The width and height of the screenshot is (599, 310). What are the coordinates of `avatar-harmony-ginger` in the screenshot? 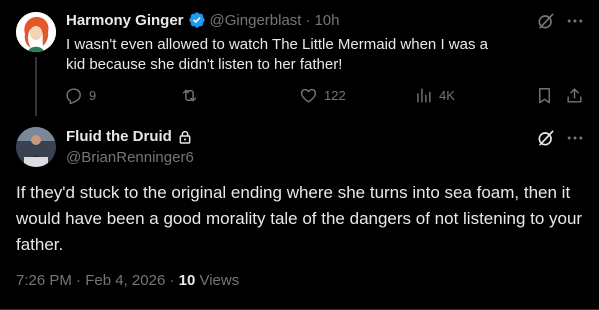 It's located at (36, 32).